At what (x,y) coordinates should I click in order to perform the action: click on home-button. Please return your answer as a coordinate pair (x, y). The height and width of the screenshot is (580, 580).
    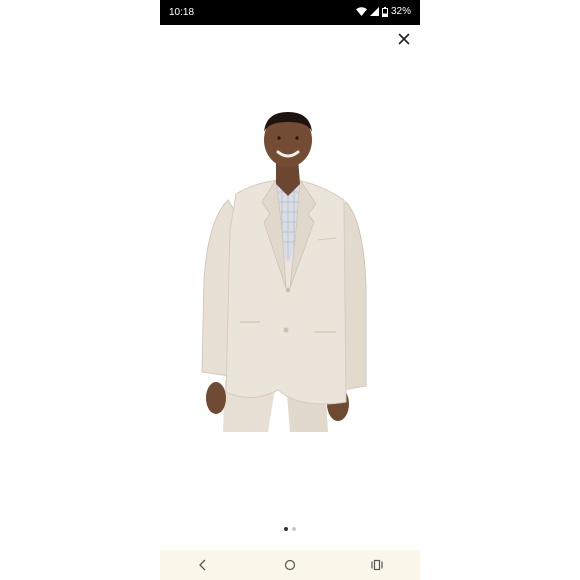
    Looking at the image, I should click on (290, 565).